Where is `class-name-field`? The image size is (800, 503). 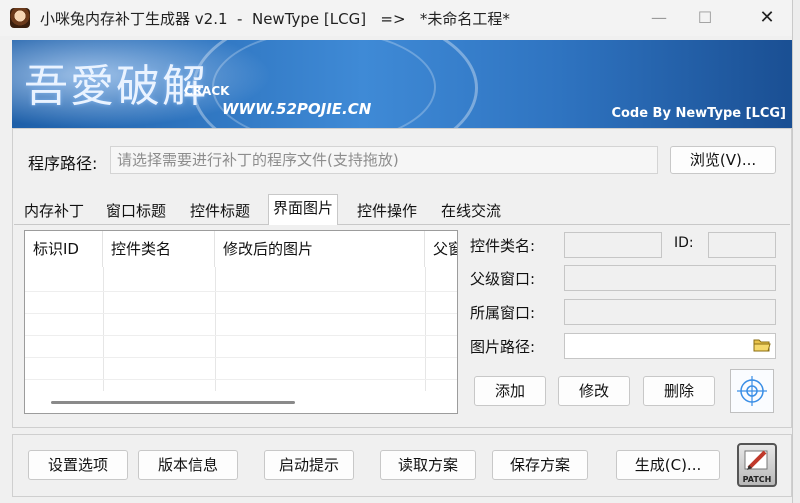 class-name-field is located at coordinates (613, 245).